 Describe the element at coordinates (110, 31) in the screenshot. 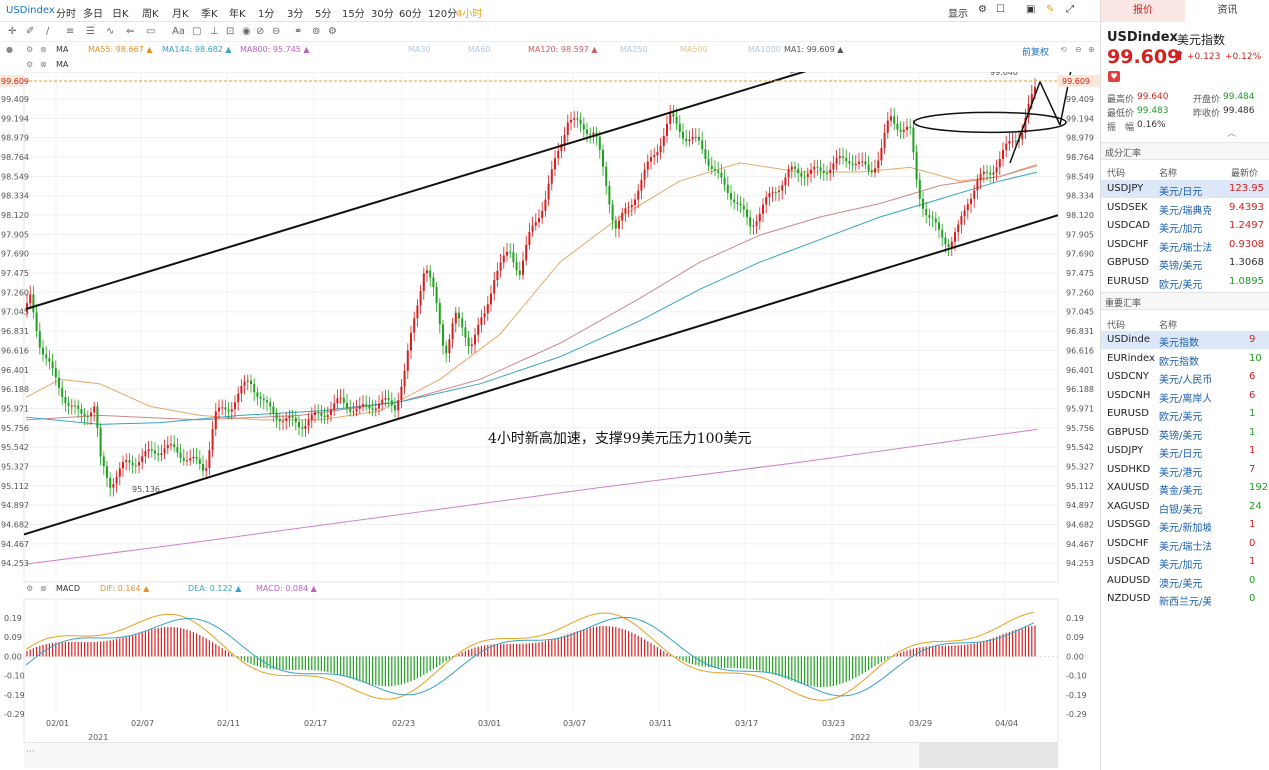

I see `wave-tool-icon: ∿` at that location.